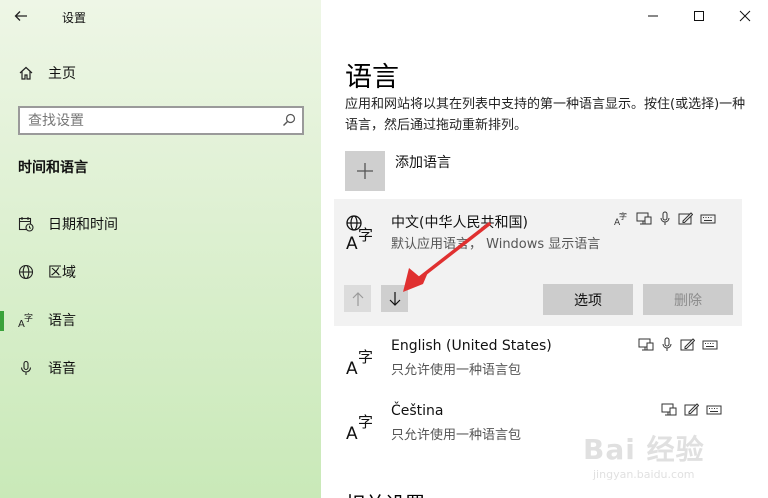  I want to click on maximize-button, so click(699, 16).